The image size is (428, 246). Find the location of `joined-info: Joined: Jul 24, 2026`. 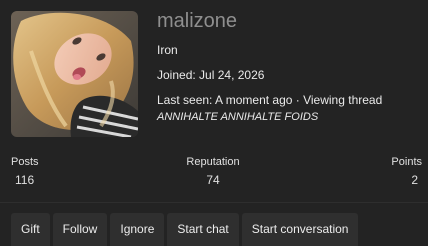

joined-info: Joined: Jul 24, 2026 is located at coordinates (291, 75).